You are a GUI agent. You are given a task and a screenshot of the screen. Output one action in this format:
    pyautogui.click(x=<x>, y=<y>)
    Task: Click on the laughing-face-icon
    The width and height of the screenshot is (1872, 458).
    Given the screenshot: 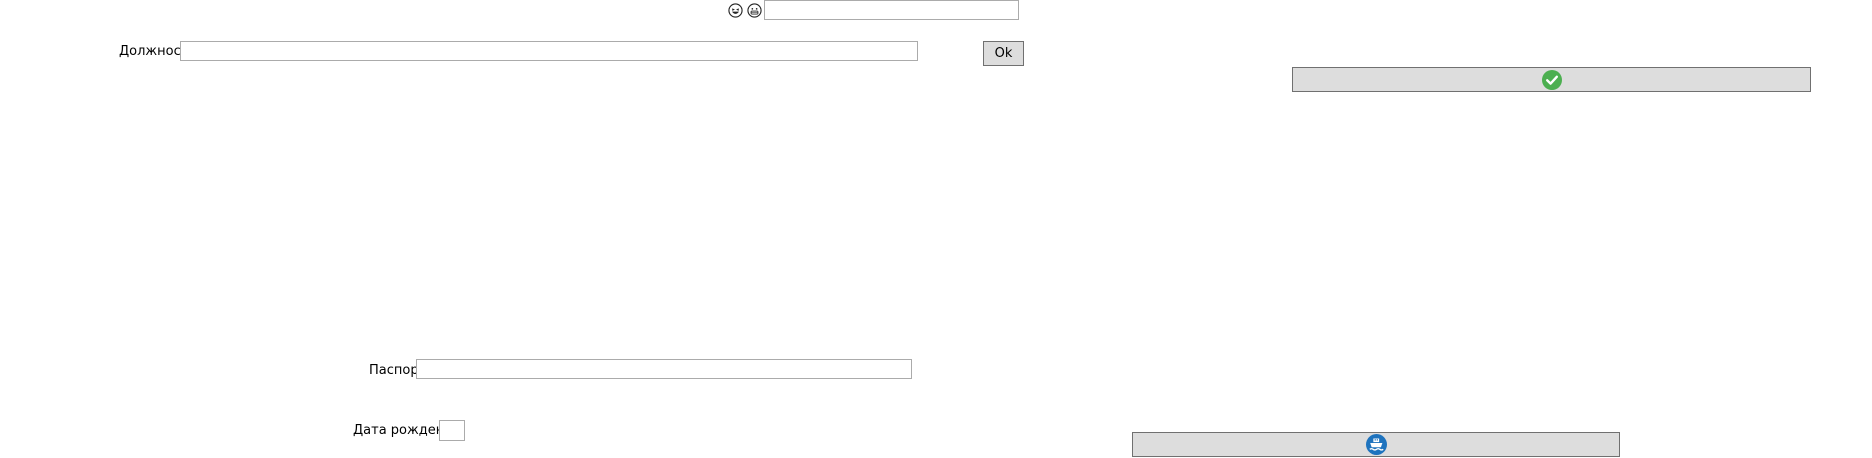 What is the action you would take?
    pyautogui.click(x=735, y=10)
    